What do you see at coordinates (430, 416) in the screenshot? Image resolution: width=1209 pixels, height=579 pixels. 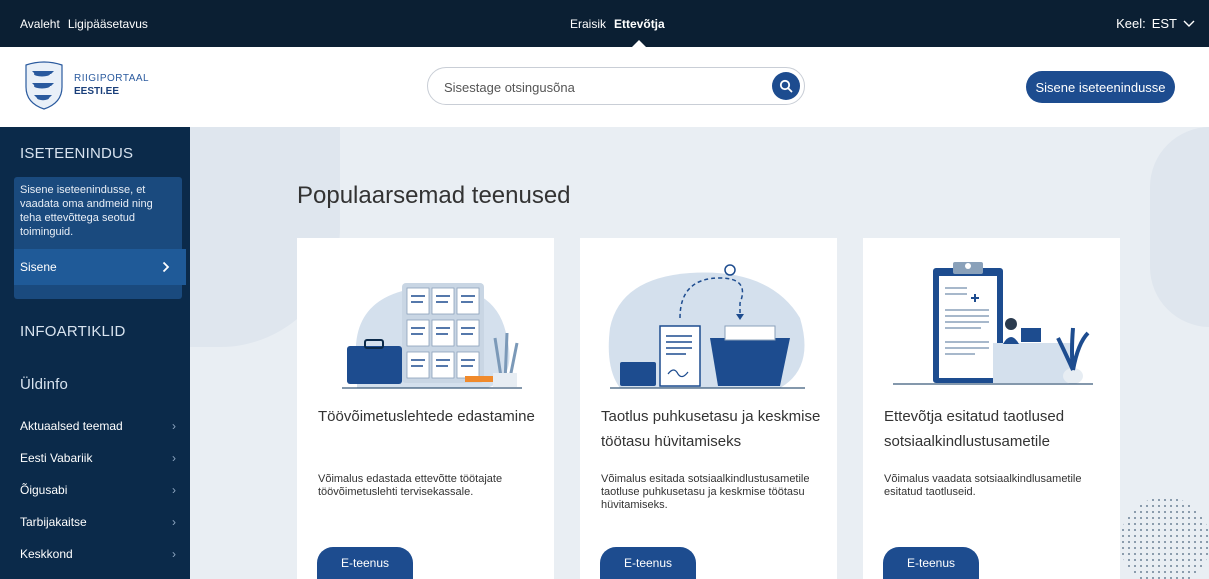 I see `card-title: Töövõimetuslehtede edastamine` at bounding box center [430, 416].